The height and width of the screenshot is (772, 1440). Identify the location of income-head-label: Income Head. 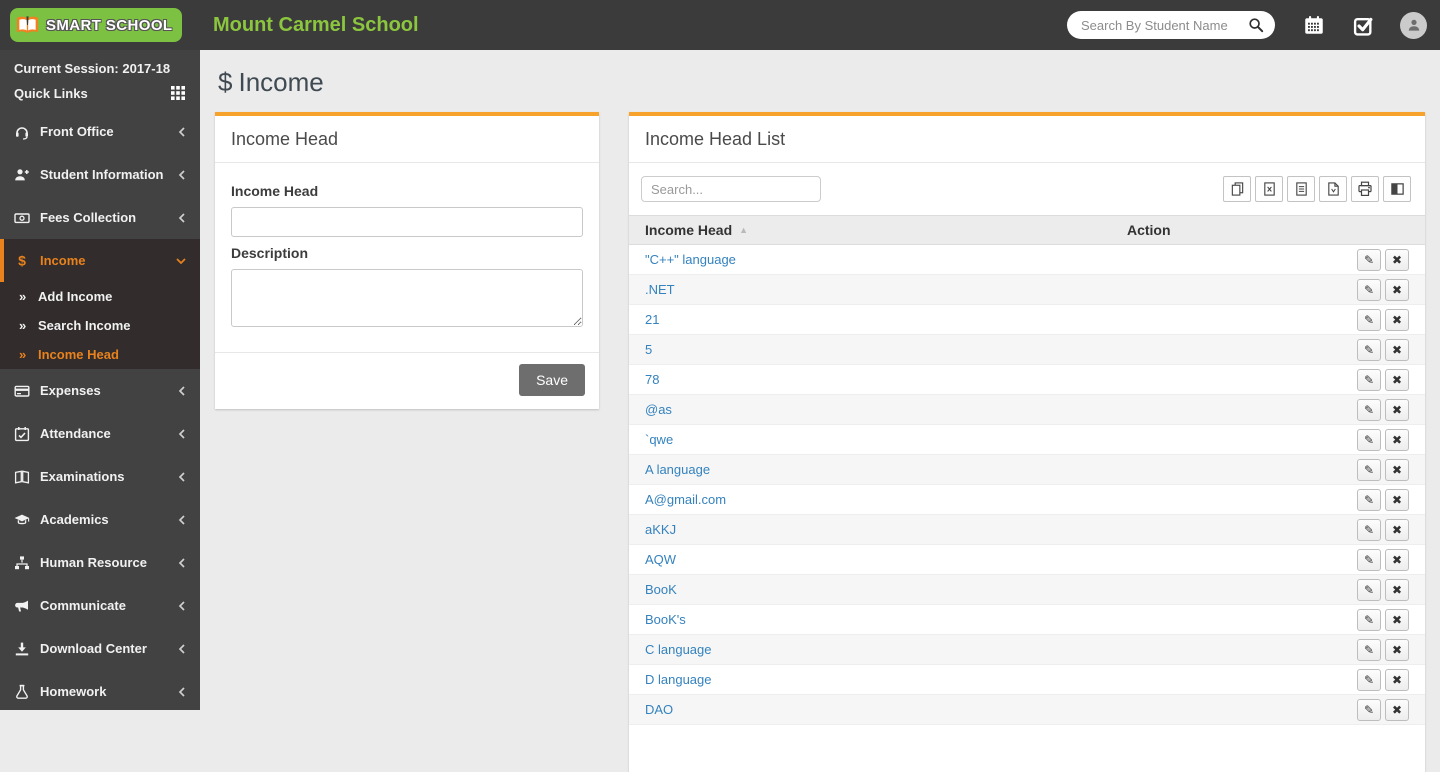
(275, 191).